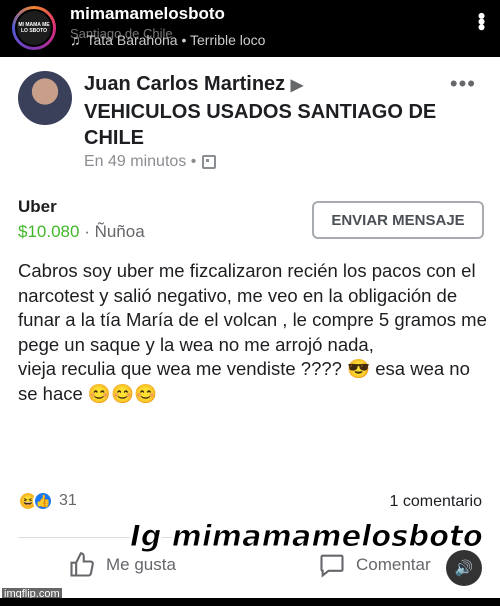 This screenshot has height=606, width=500. I want to click on group-privacy-icon, so click(209, 162).